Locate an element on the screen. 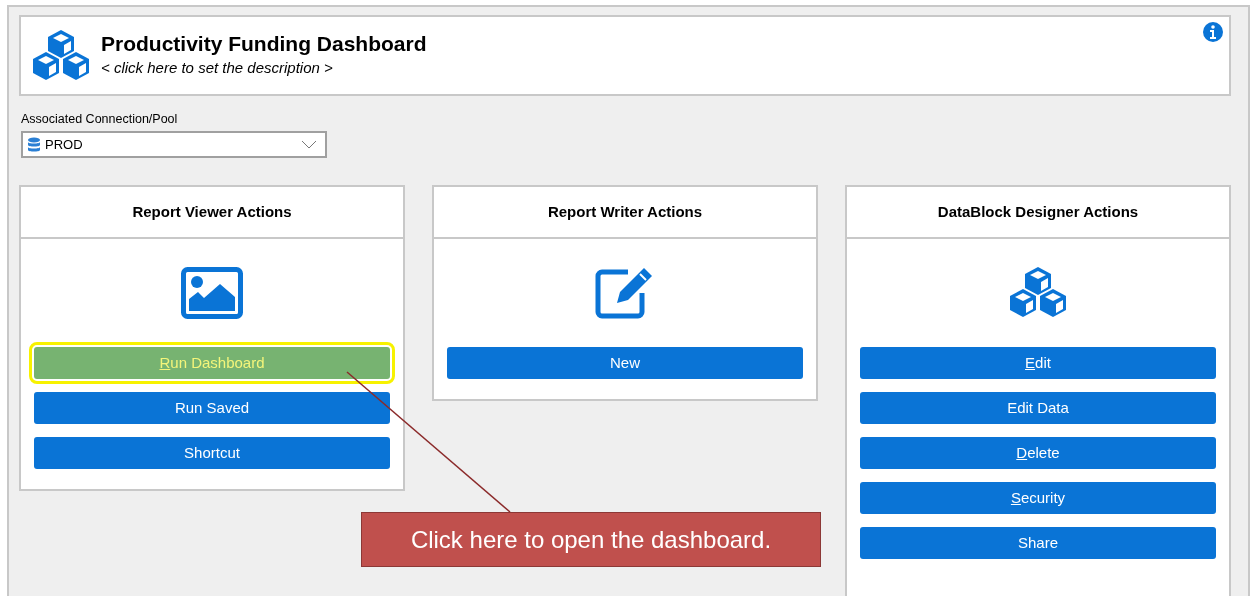 The height and width of the screenshot is (596, 1257). panel-title: Report Writer Actions is located at coordinates (625, 213).